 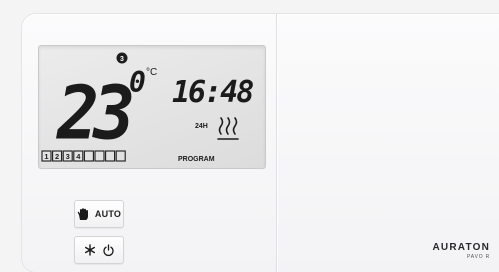 I want to click on day-box-label: 1, so click(x=46, y=156).